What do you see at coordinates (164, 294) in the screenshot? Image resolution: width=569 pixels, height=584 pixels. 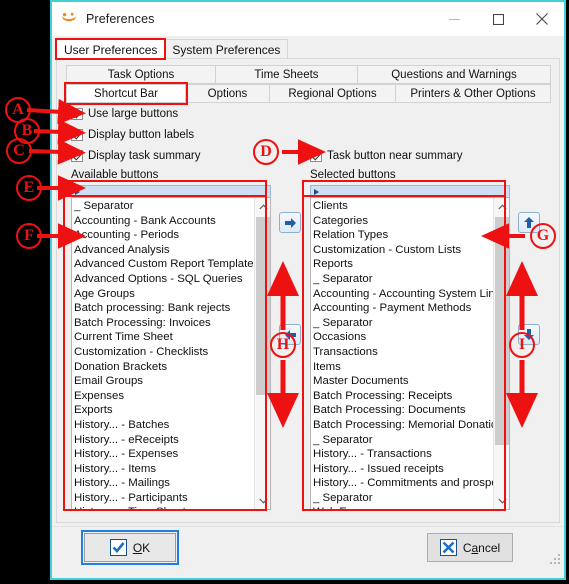 I see `list-item: Age Groups` at bounding box center [164, 294].